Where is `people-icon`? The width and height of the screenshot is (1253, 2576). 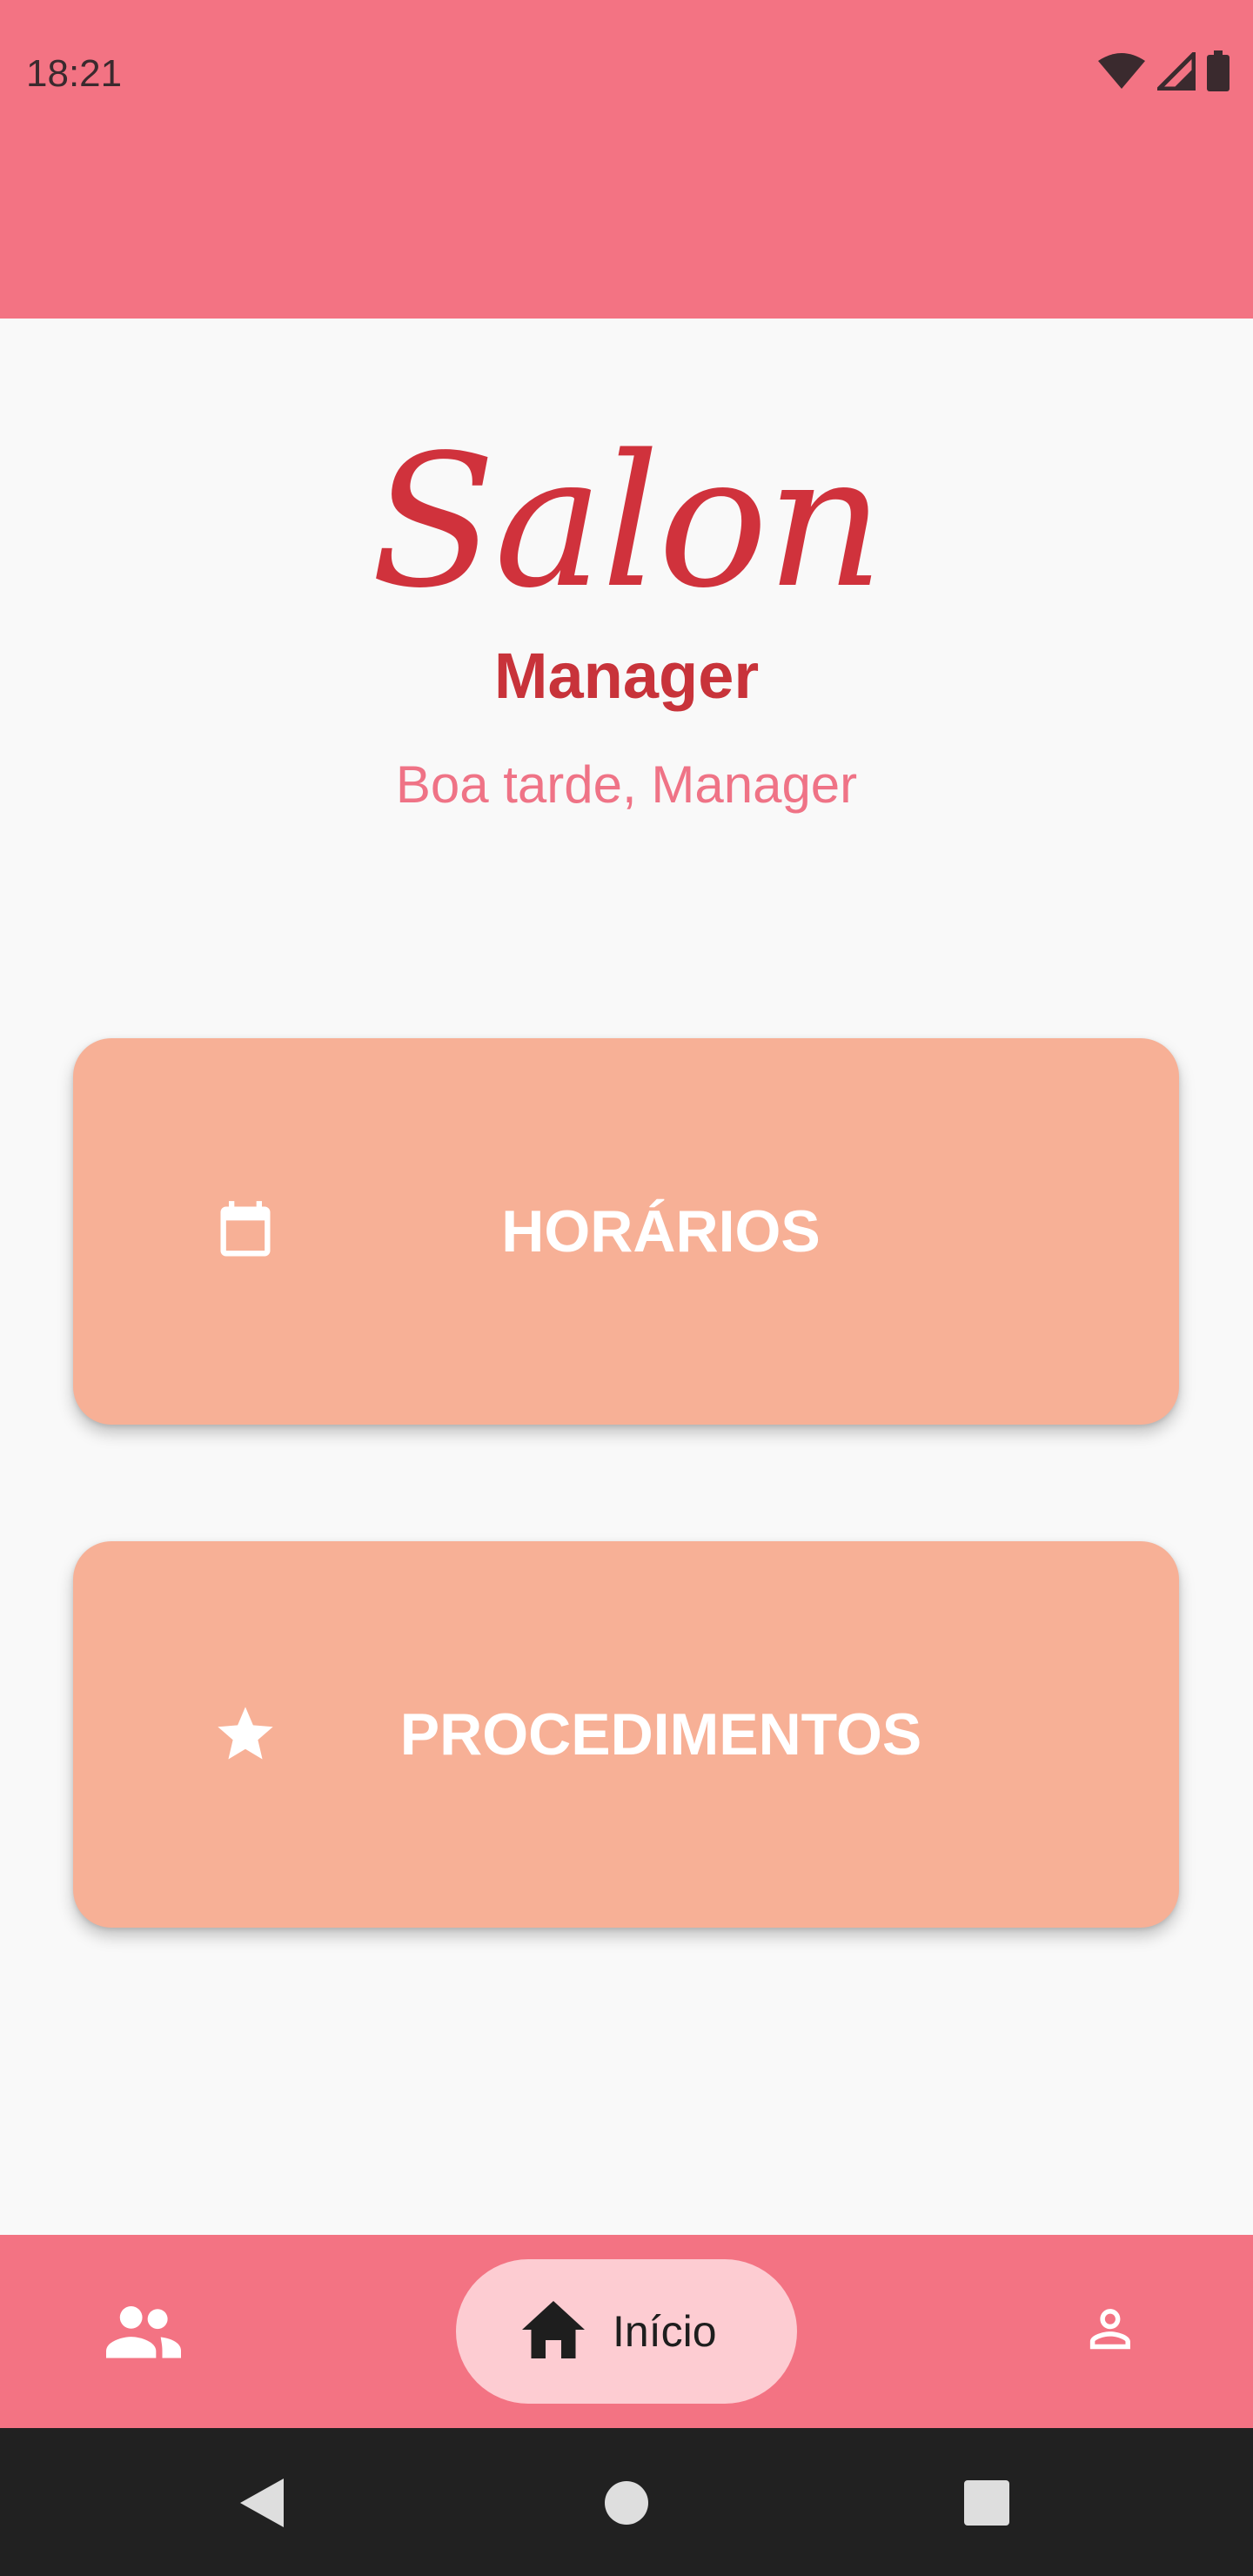 people-icon is located at coordinates (143, 2331).